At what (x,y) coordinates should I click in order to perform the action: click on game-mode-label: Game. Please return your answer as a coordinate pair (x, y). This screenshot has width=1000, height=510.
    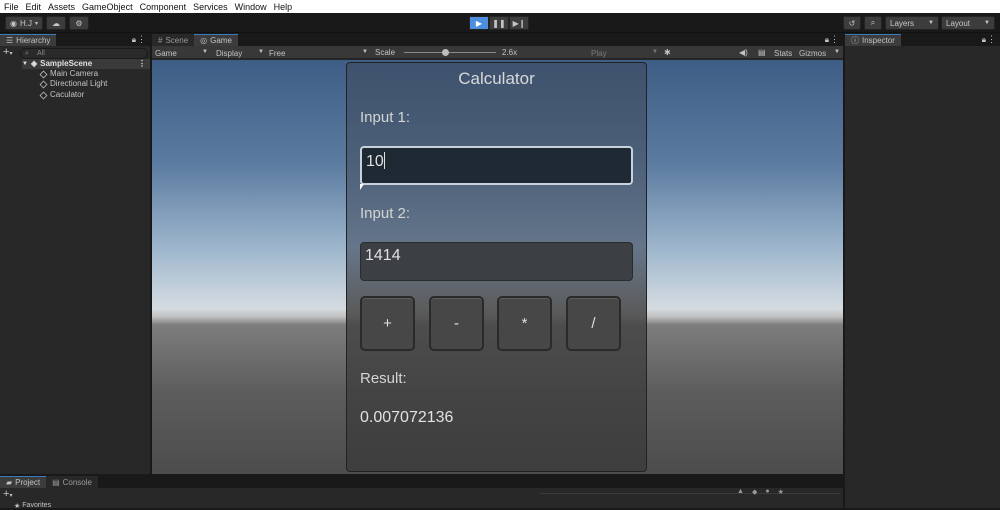
    Looking at the image, I should click on (166, 53).